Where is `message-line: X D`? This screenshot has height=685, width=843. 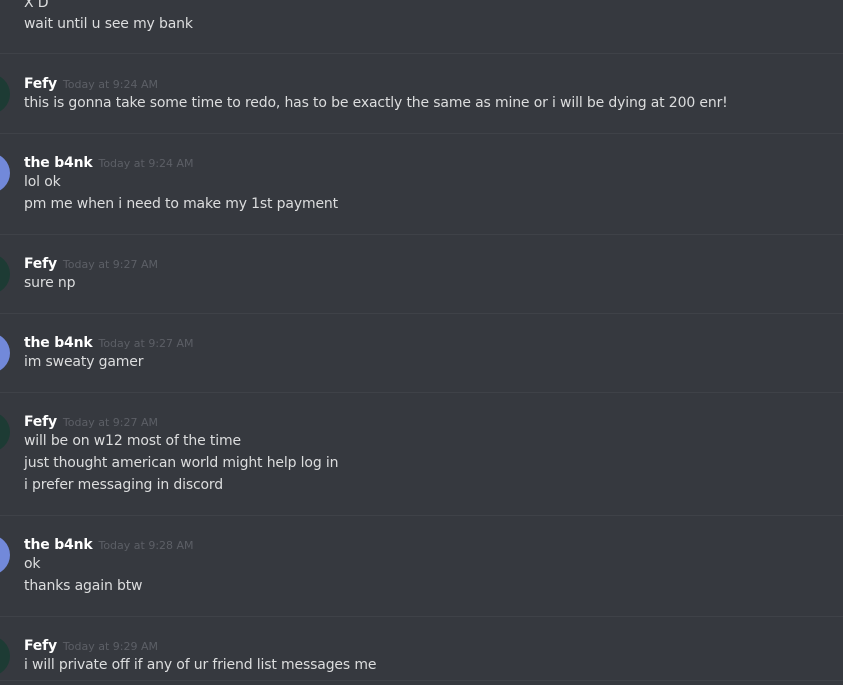
message-line: X D is located at coordinates (36, 5).